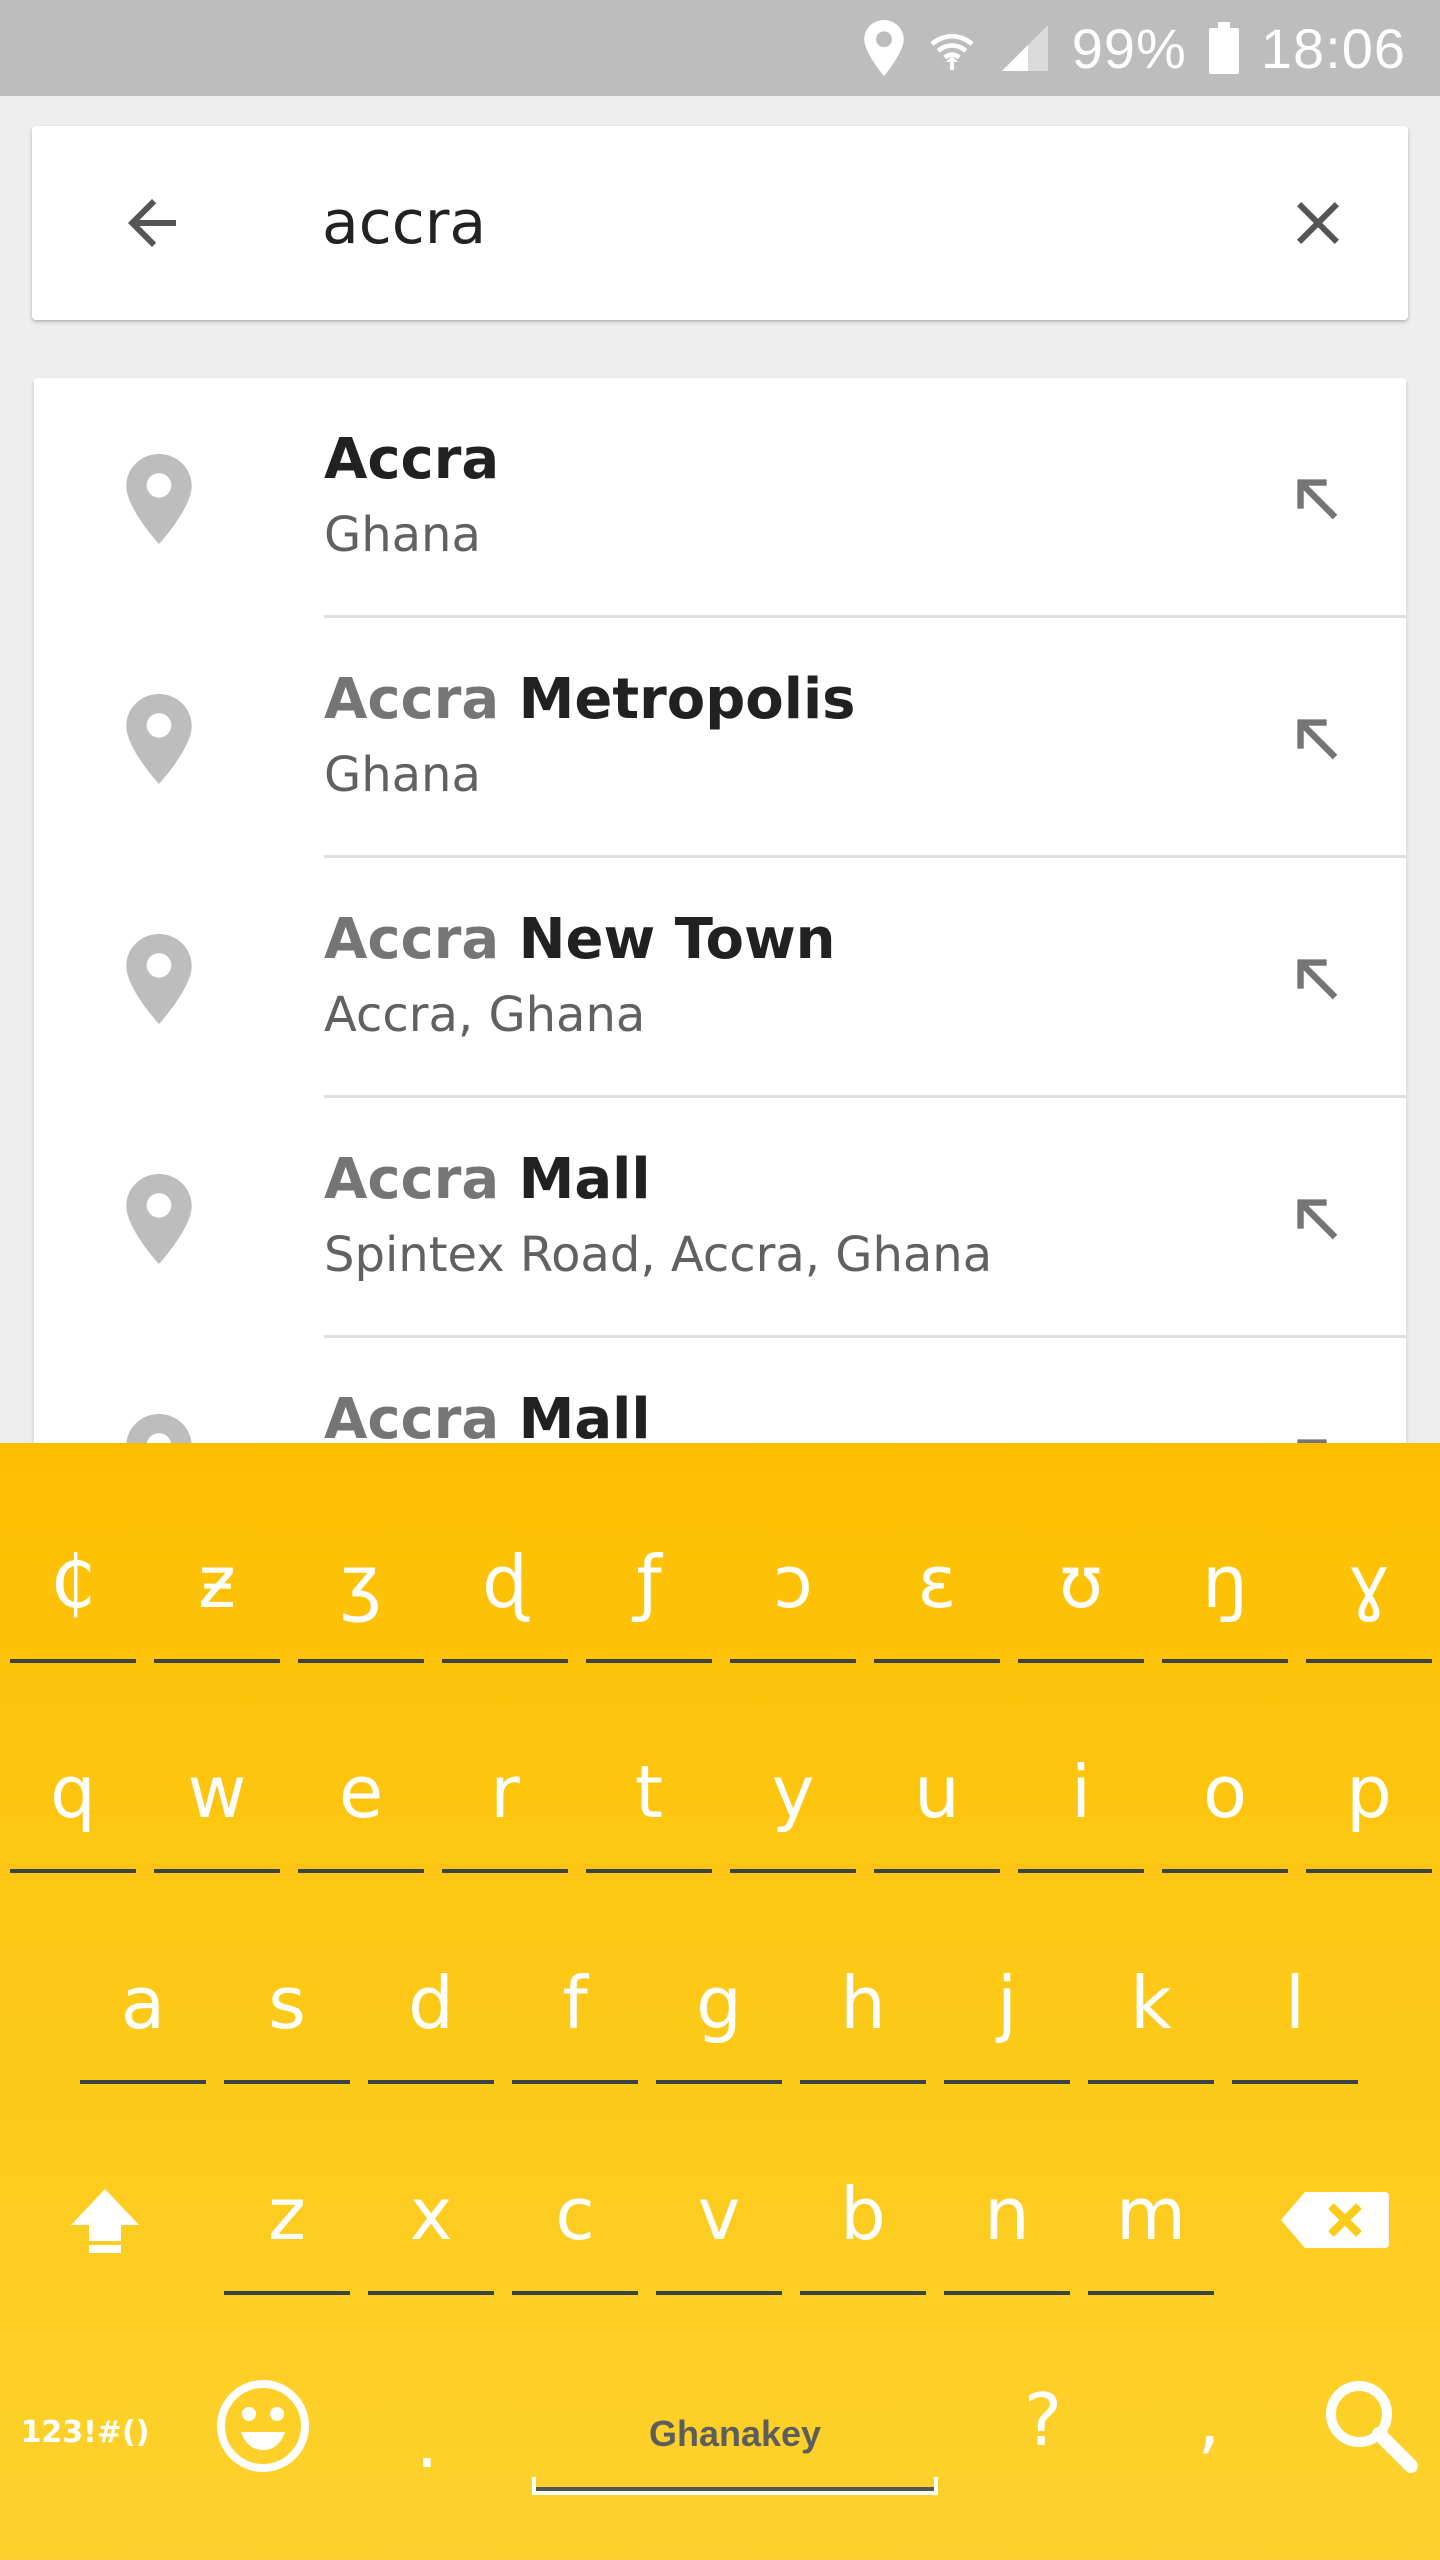 The height and width of the screenshot is (2560, 1440). I want to click on result-subtitle: Accra, Ghana, so click(485, 1015).